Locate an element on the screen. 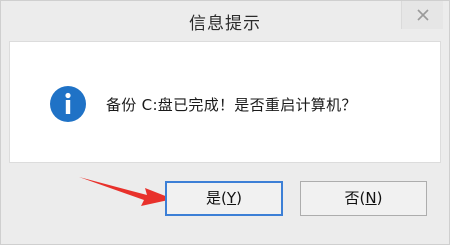 The image size is (450, 245). dialog-title: 信息提示 is located at coordinates (225, 24).